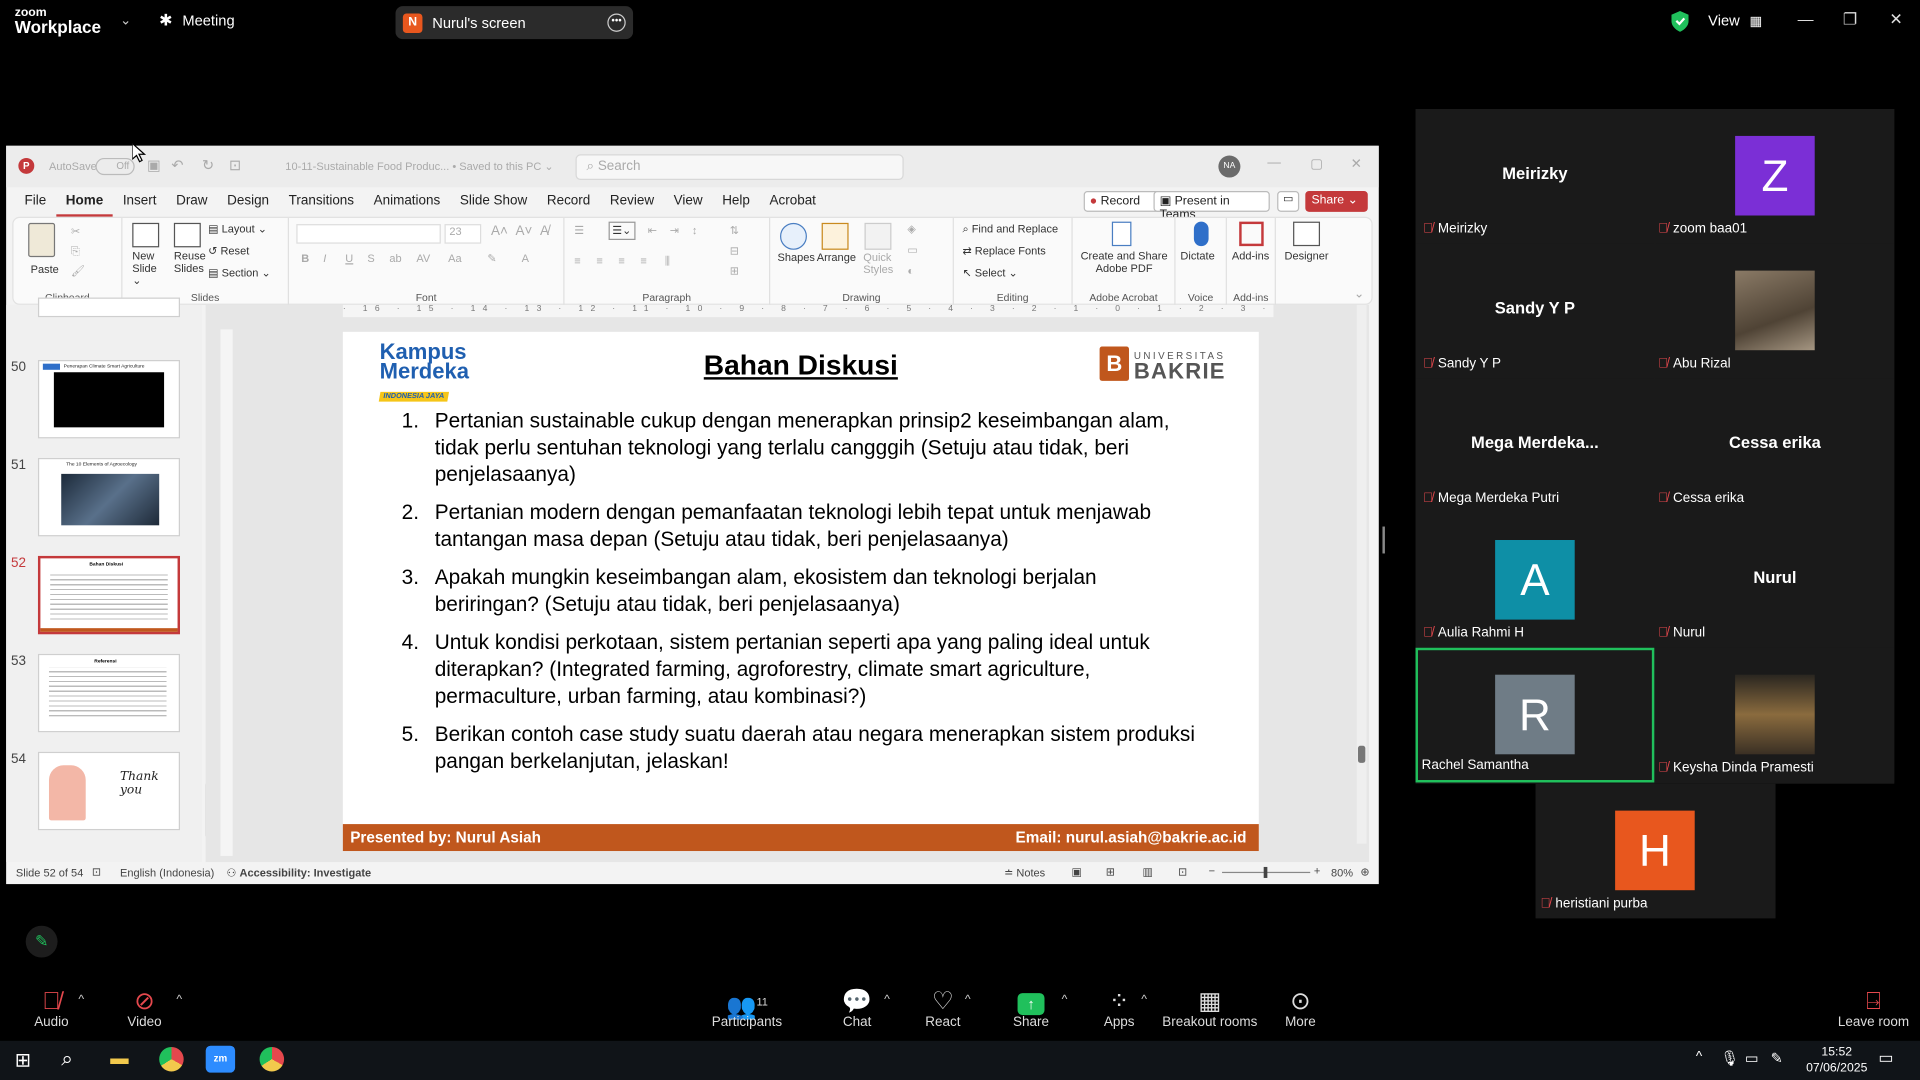 The width and height of the screenshot is (1920, 1080). What do you see at coordinates (911, 229) in the screenshot?
I see `shape-fill-icon: ◈` at bounding box center [911, 229].